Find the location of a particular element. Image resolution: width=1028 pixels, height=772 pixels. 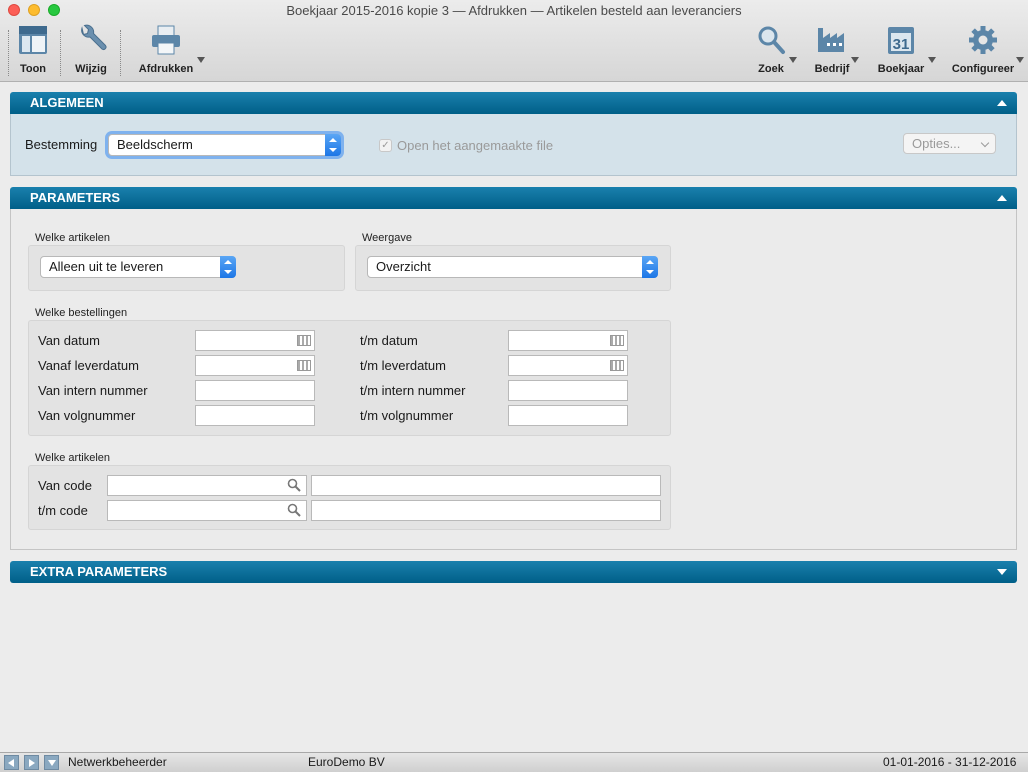

toolbar-boekjaar-label: Boekjaar is located at coordinates (901, 69).